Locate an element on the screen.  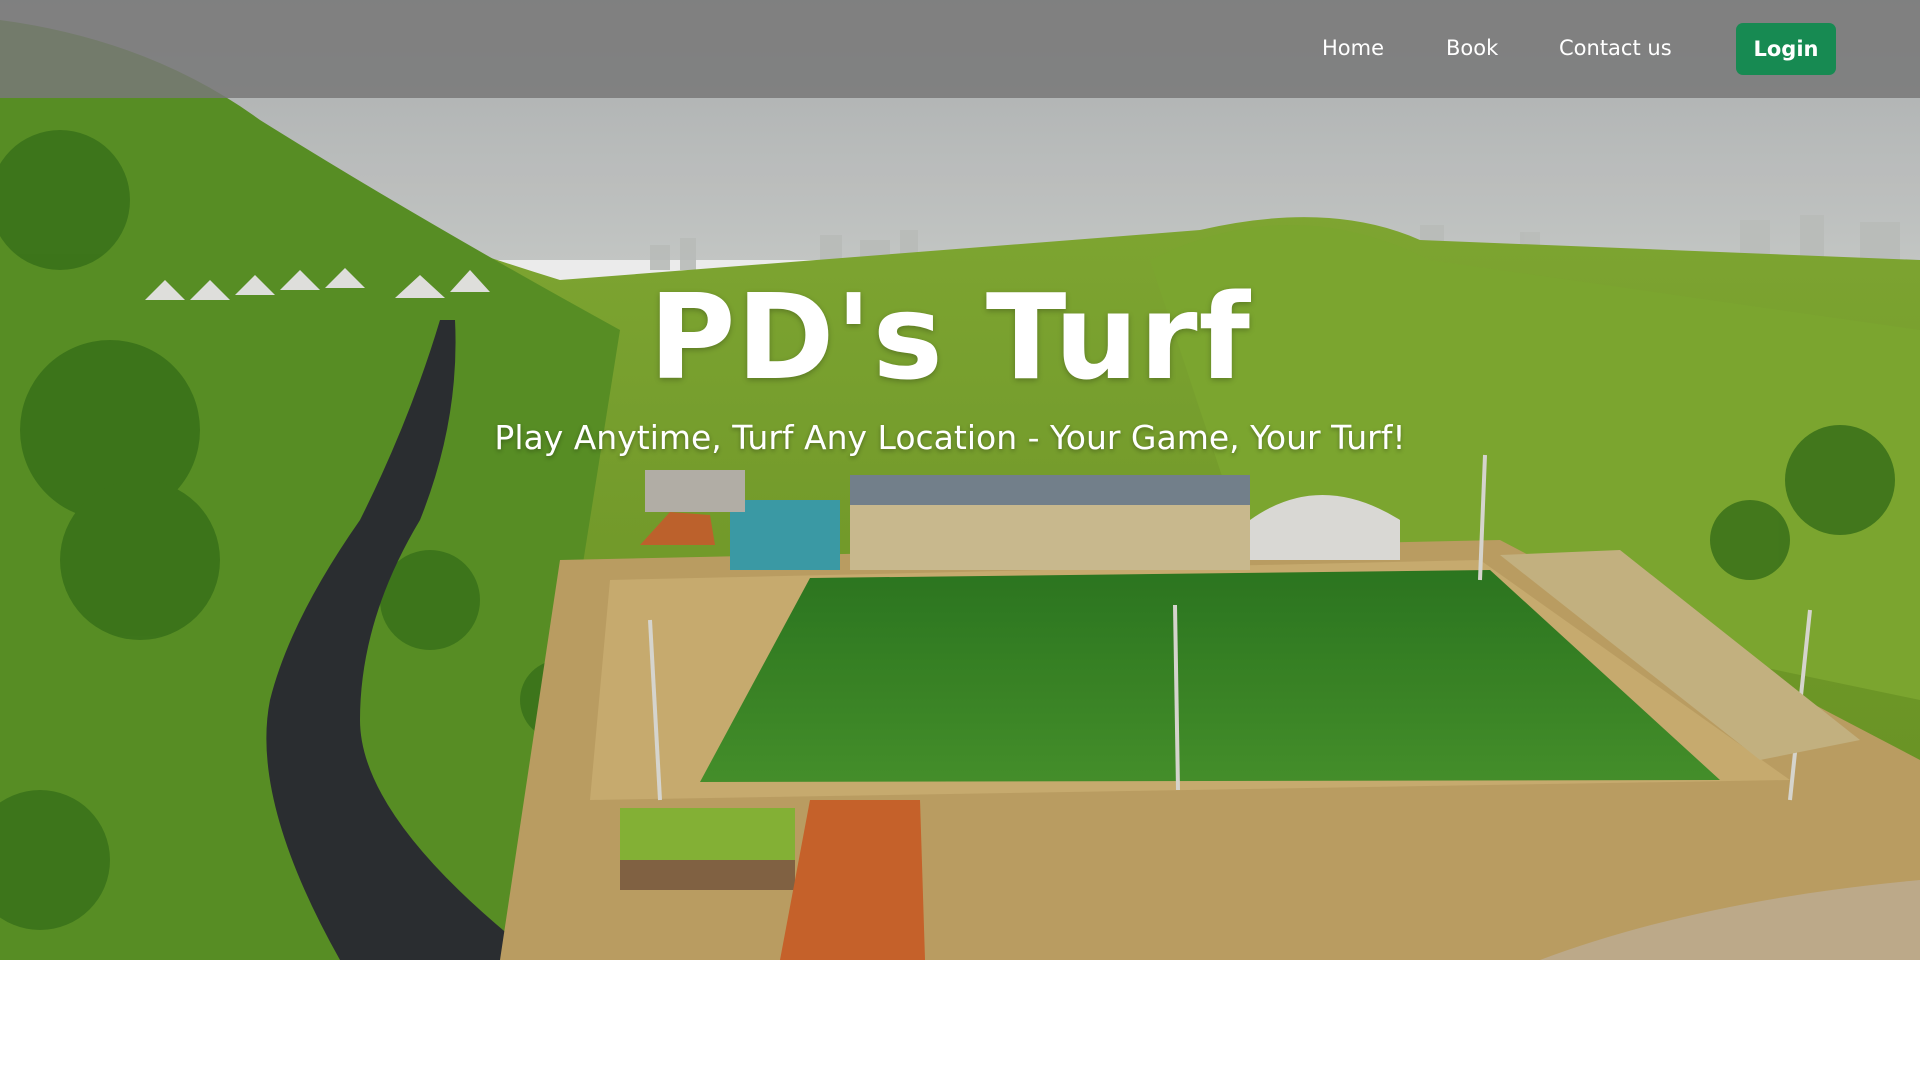
nav-link-contact: Contact us is located at coordinates (1615, 48).